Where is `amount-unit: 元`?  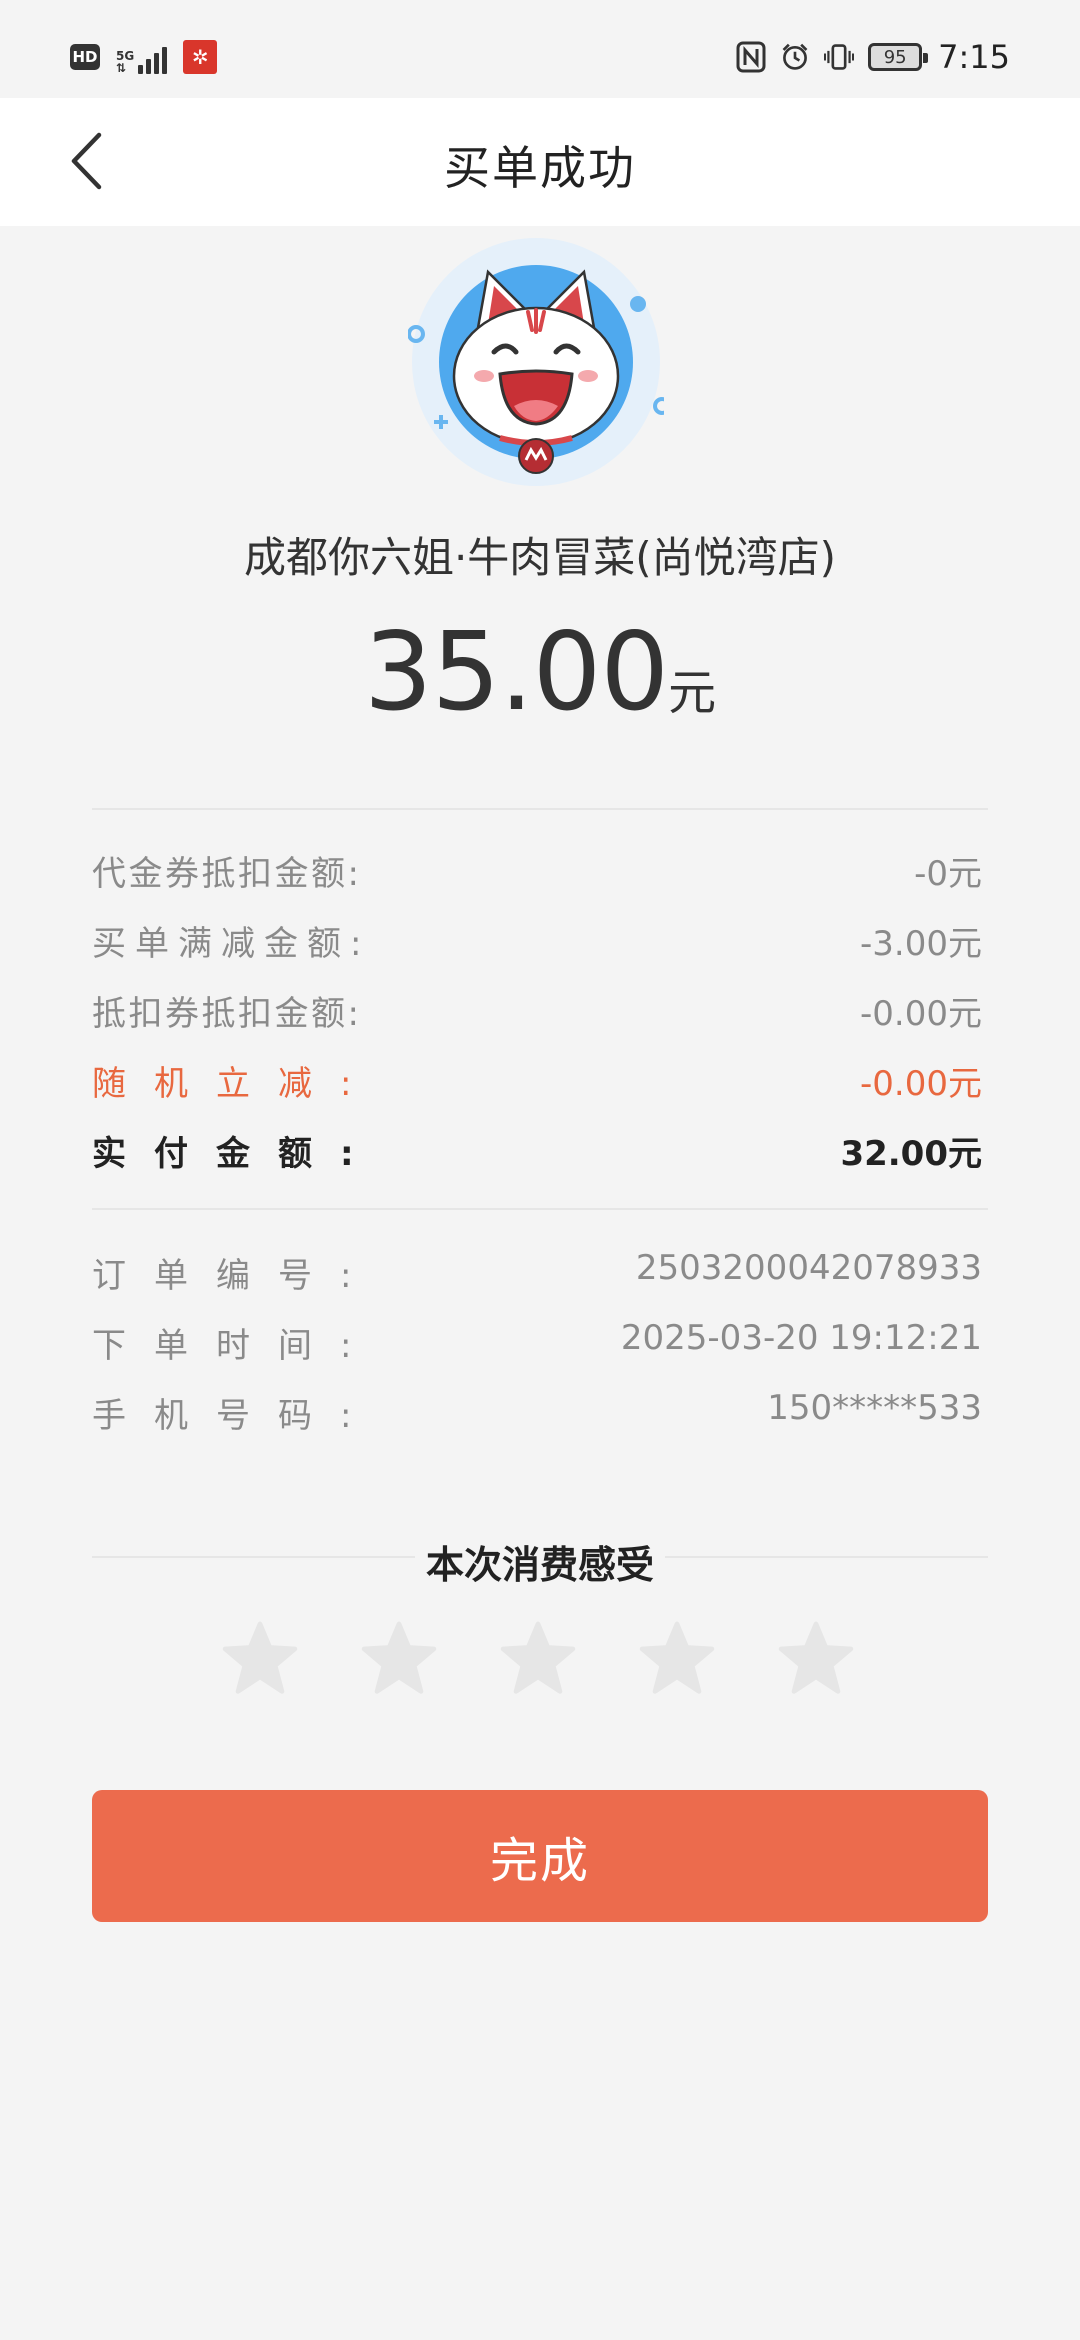 amount-unit: 元 is located at coordinates (692, 693).